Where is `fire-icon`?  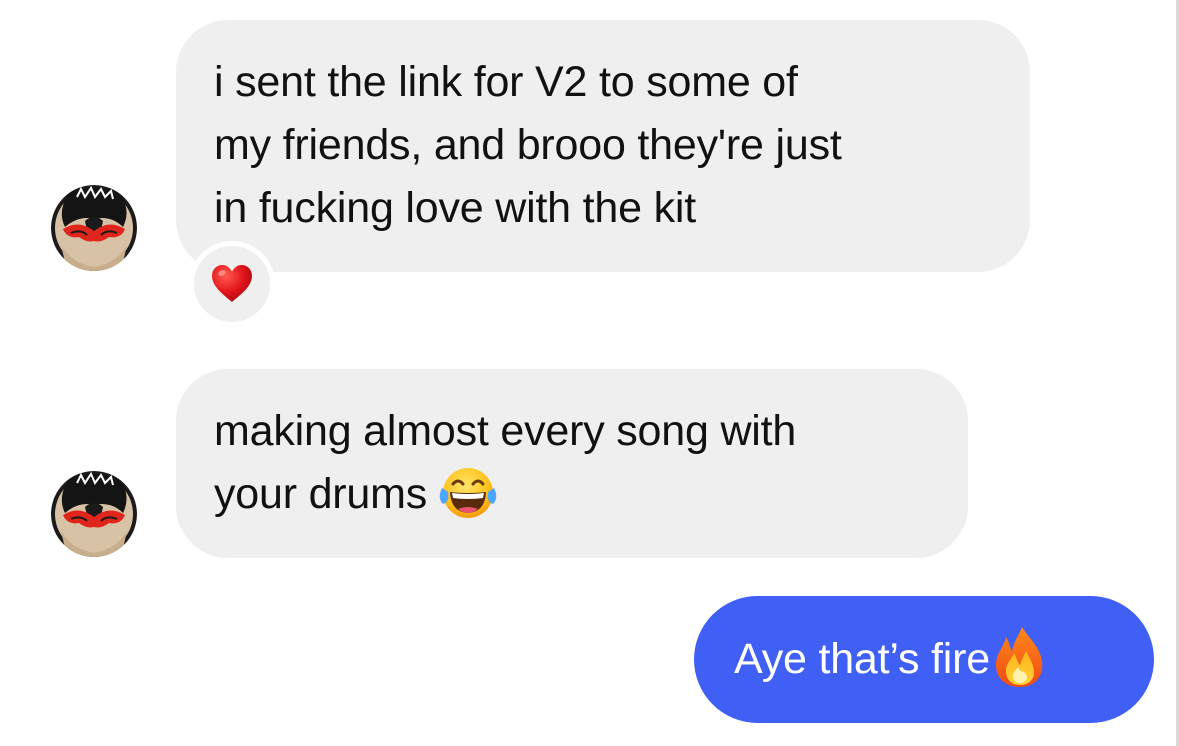 fire-icon is located at coordinates (1019, 656).